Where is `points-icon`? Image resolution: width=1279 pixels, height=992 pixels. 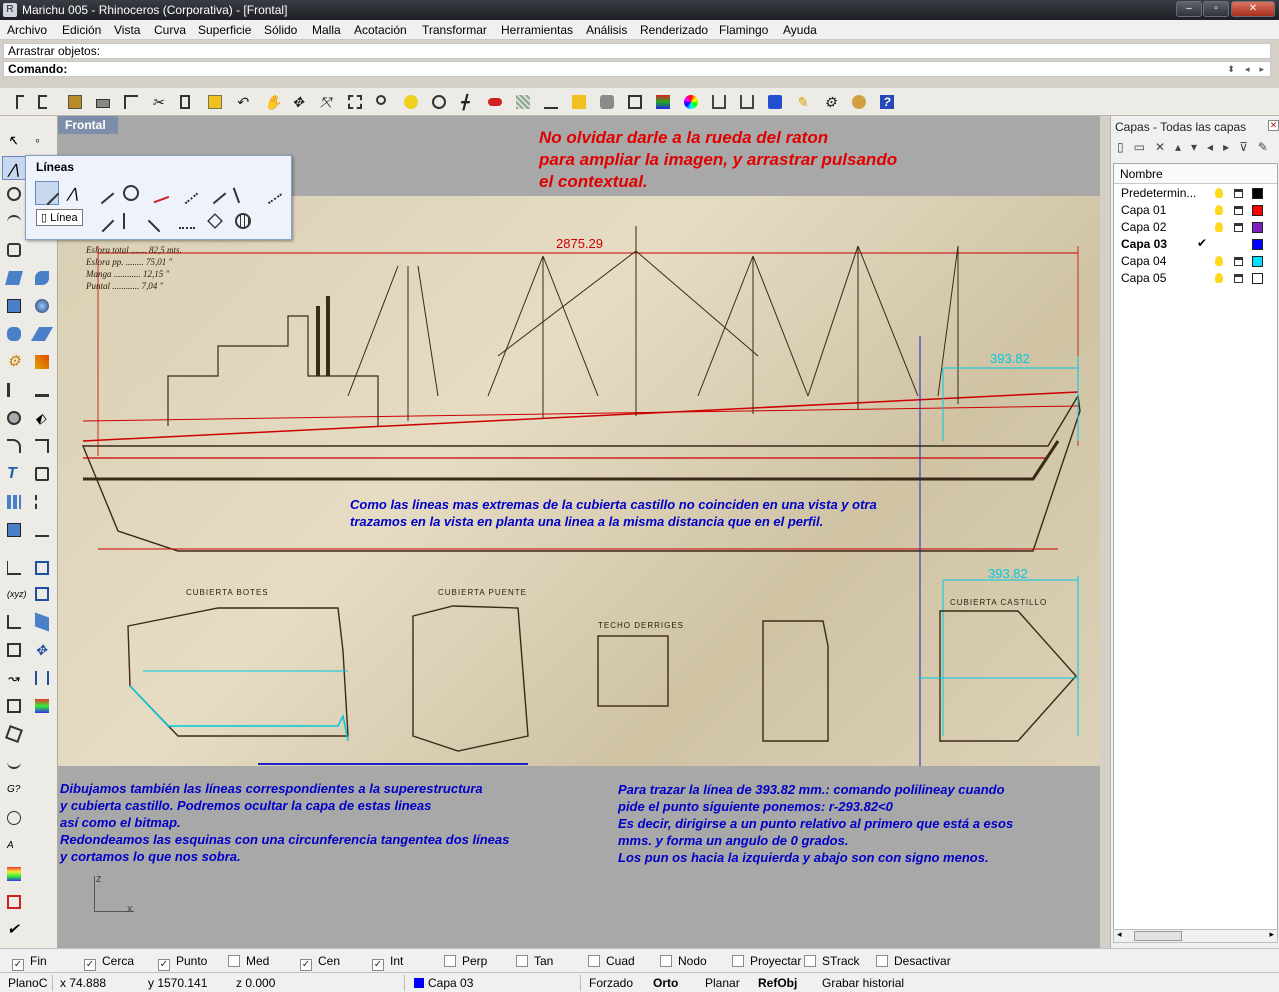
points-icon is located at coordinates (579, 102).